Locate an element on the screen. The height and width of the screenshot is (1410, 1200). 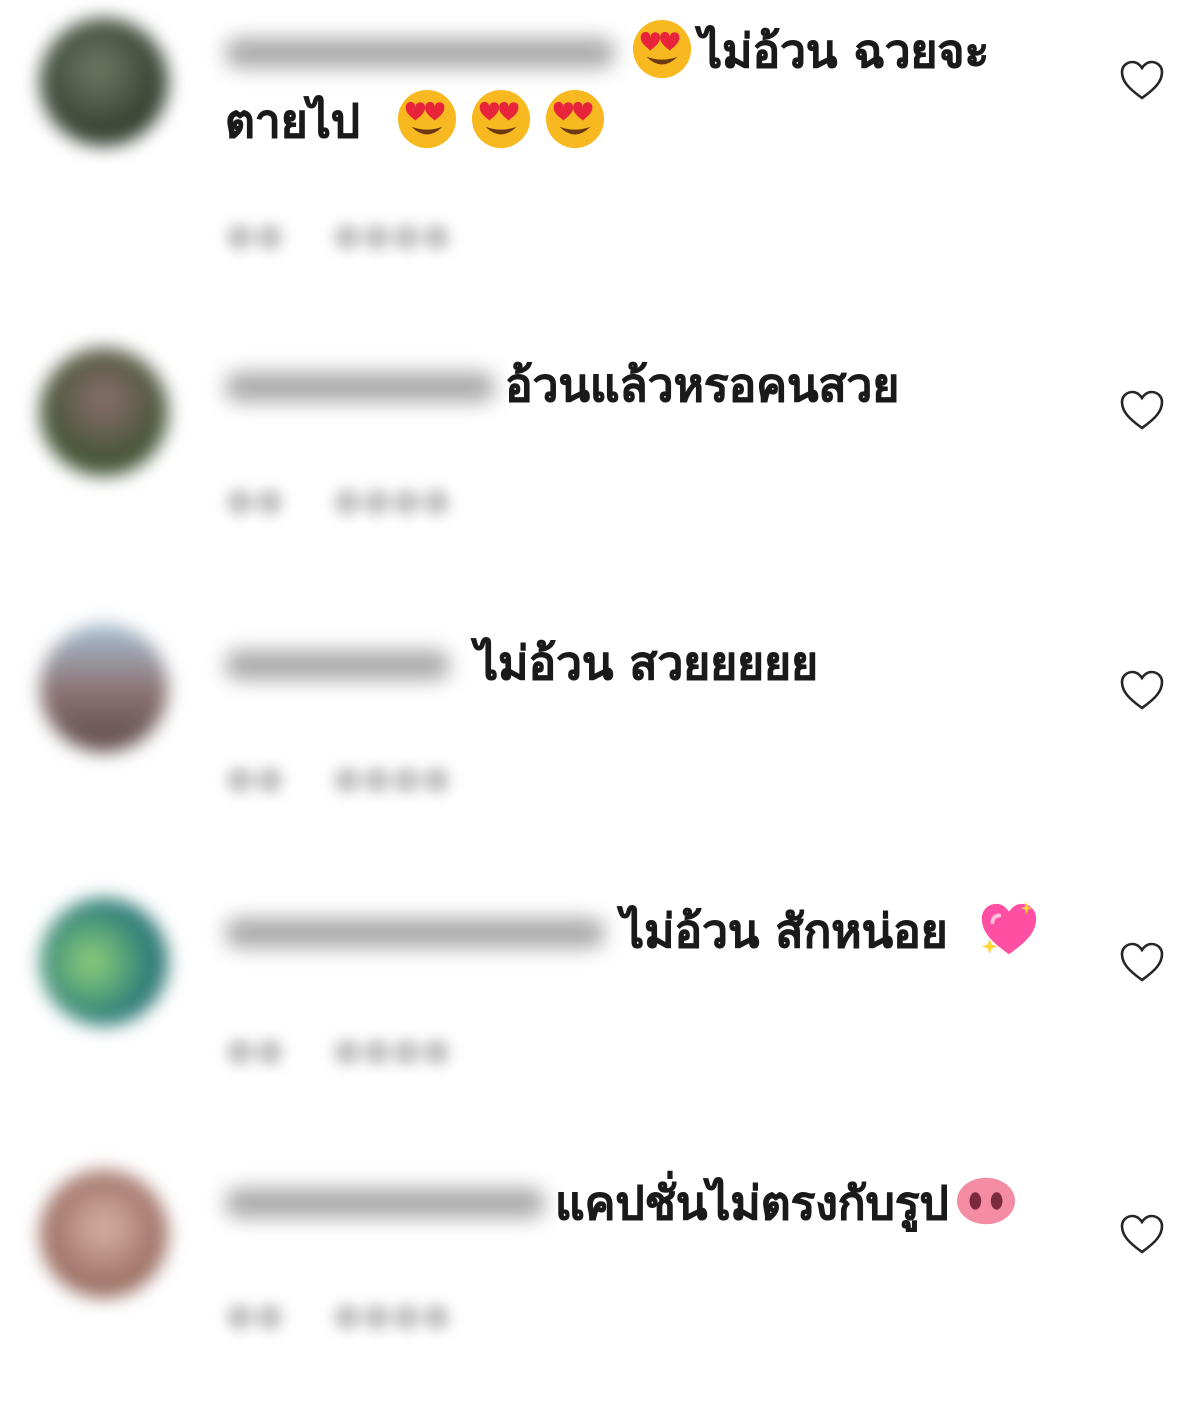
sparkling-heart-emoji-icon is located at coordinates (1008, 927).